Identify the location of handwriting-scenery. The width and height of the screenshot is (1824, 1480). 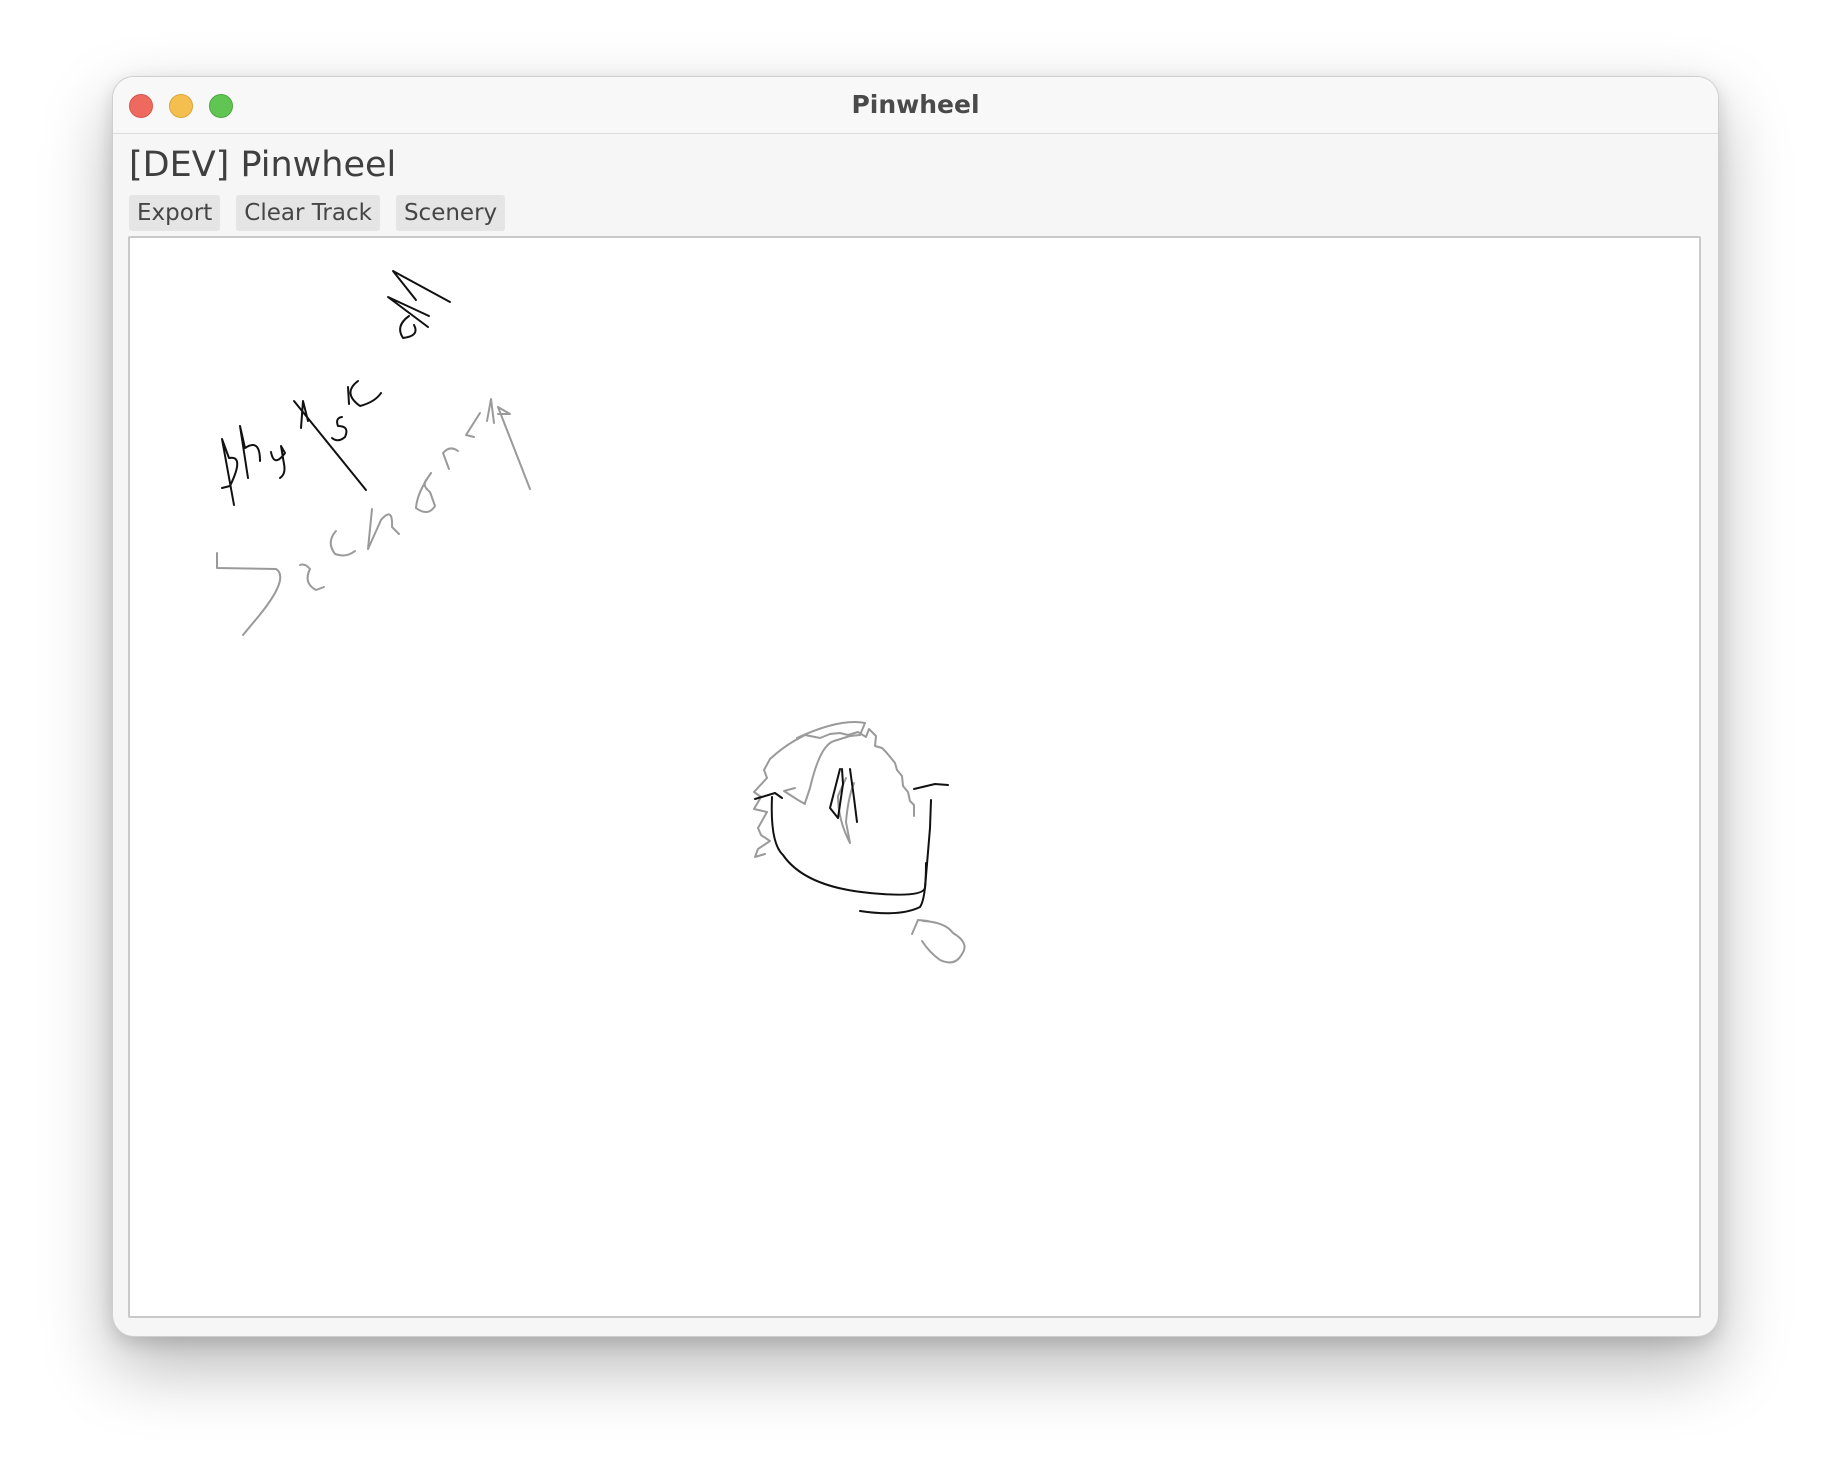
(373, 517).